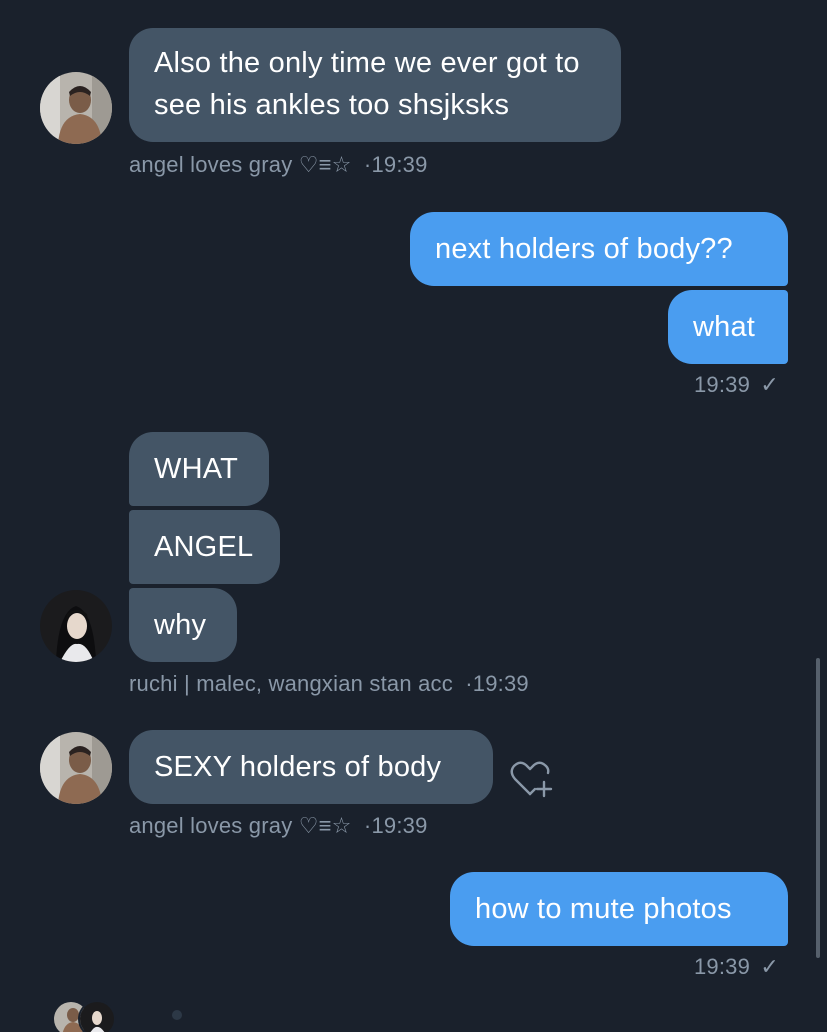 The height and width of the screenshot is (1032, 827). I want to click on message-text: why, so click(180, 624).